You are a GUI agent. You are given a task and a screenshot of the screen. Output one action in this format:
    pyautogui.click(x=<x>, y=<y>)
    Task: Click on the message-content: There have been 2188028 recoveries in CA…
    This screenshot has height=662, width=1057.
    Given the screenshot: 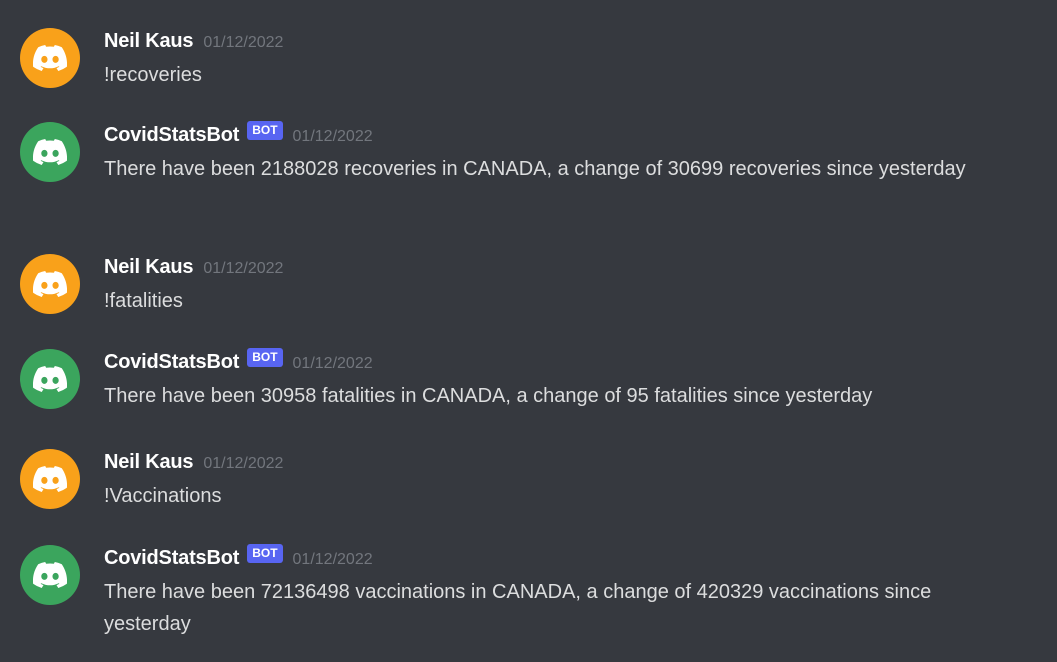 What is the action you would take?
    pyautogui.click(x=535, y=169)
    